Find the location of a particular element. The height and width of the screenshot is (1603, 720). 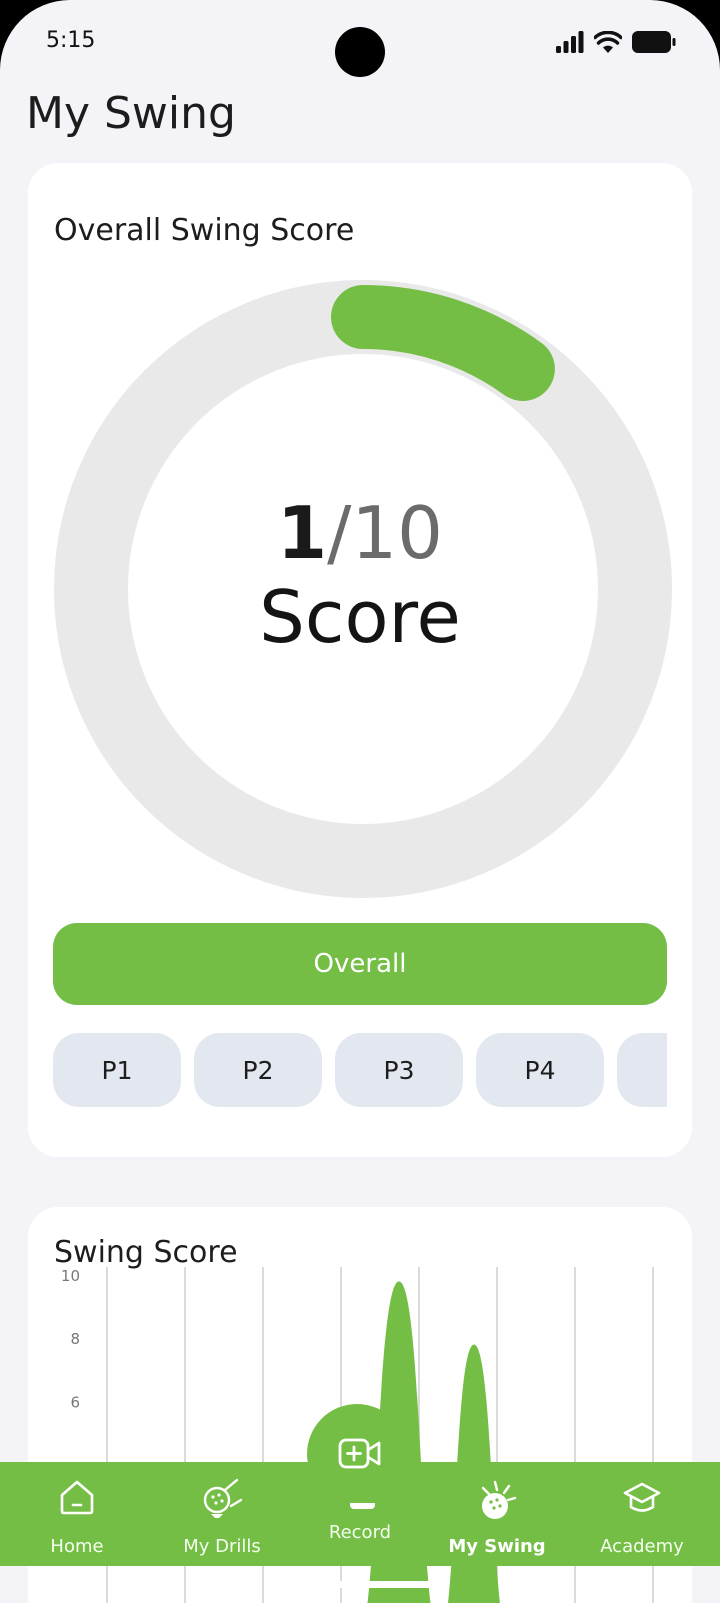

status-icons is located at coordinates (616, 42).